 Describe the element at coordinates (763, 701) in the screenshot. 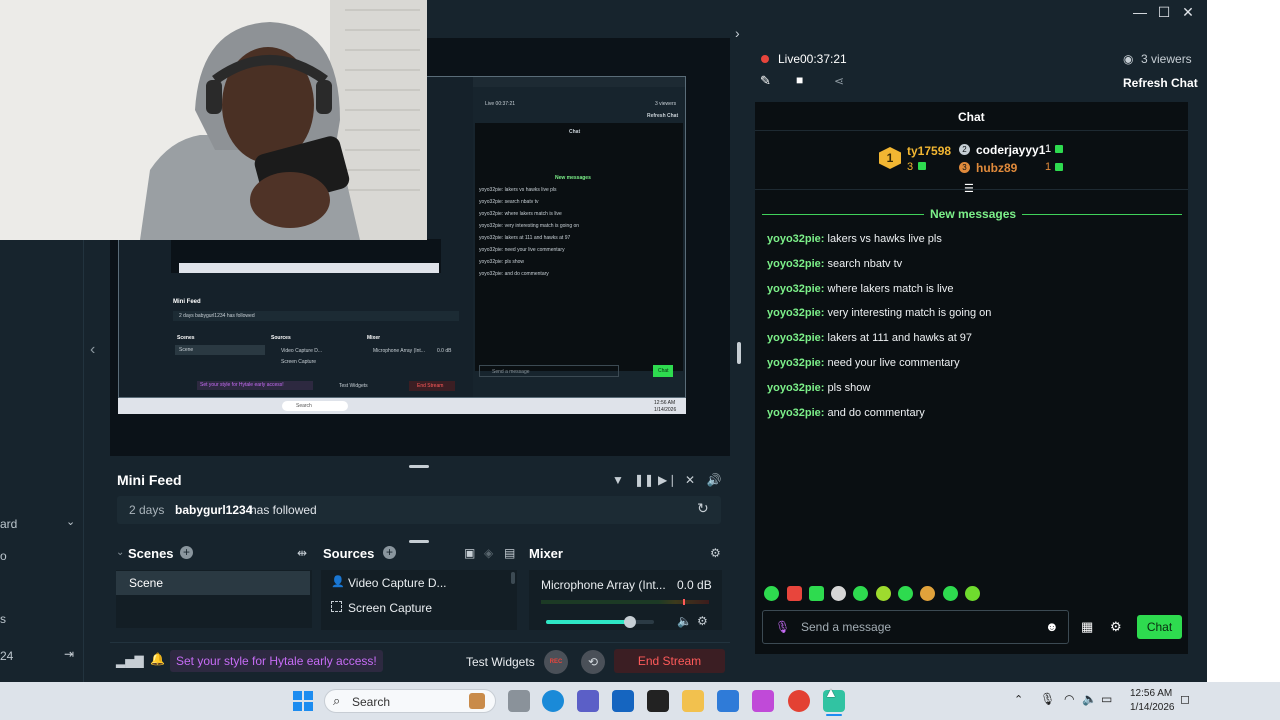

I see `microsoft365-icon` at that location.